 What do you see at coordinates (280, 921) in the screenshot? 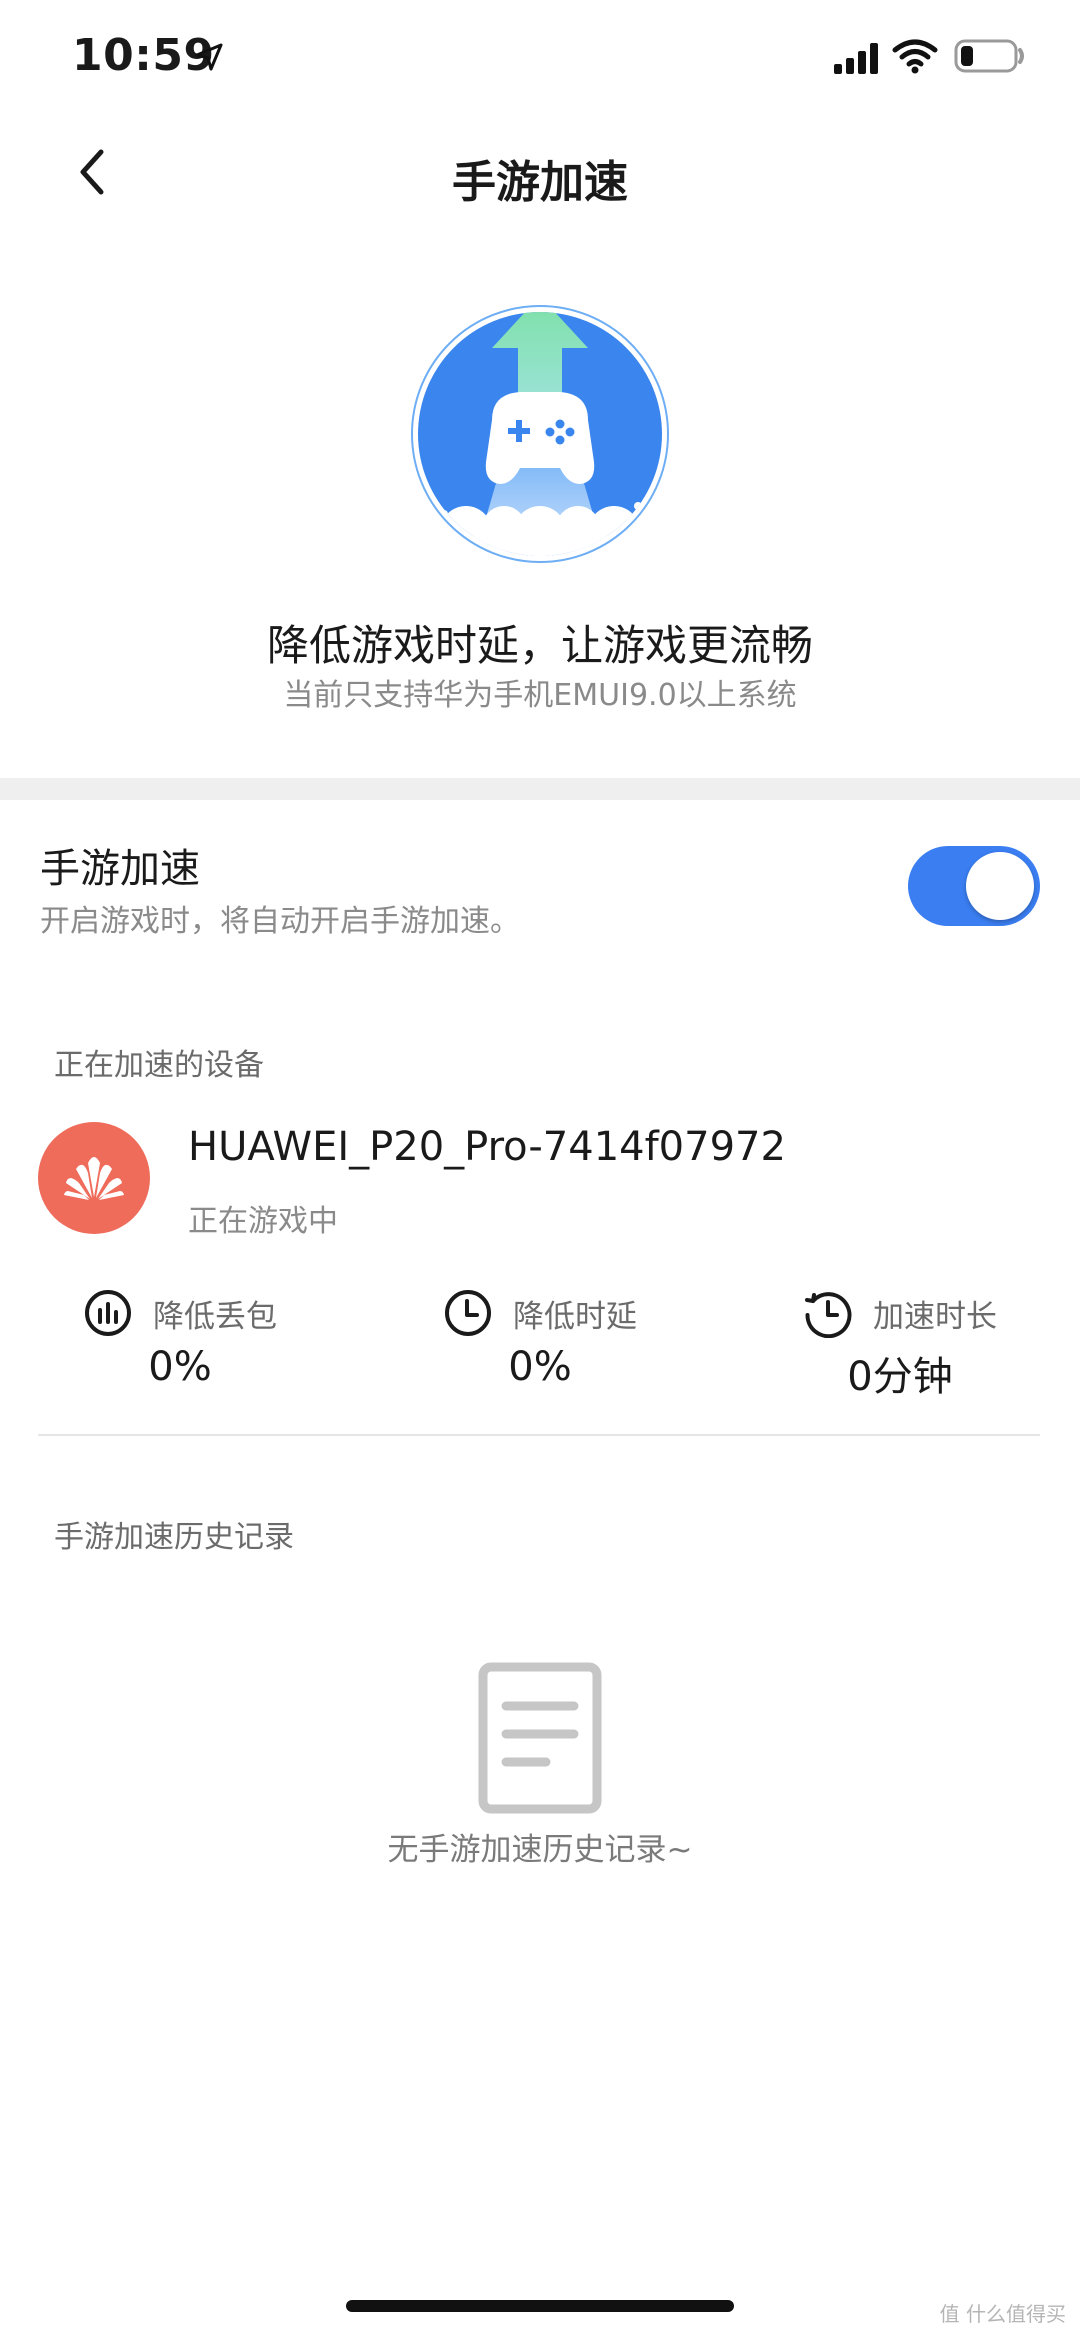
I see `toggle-description: 开启游戏时，将自动开启手游加速。` at bounding box center [280, 921].